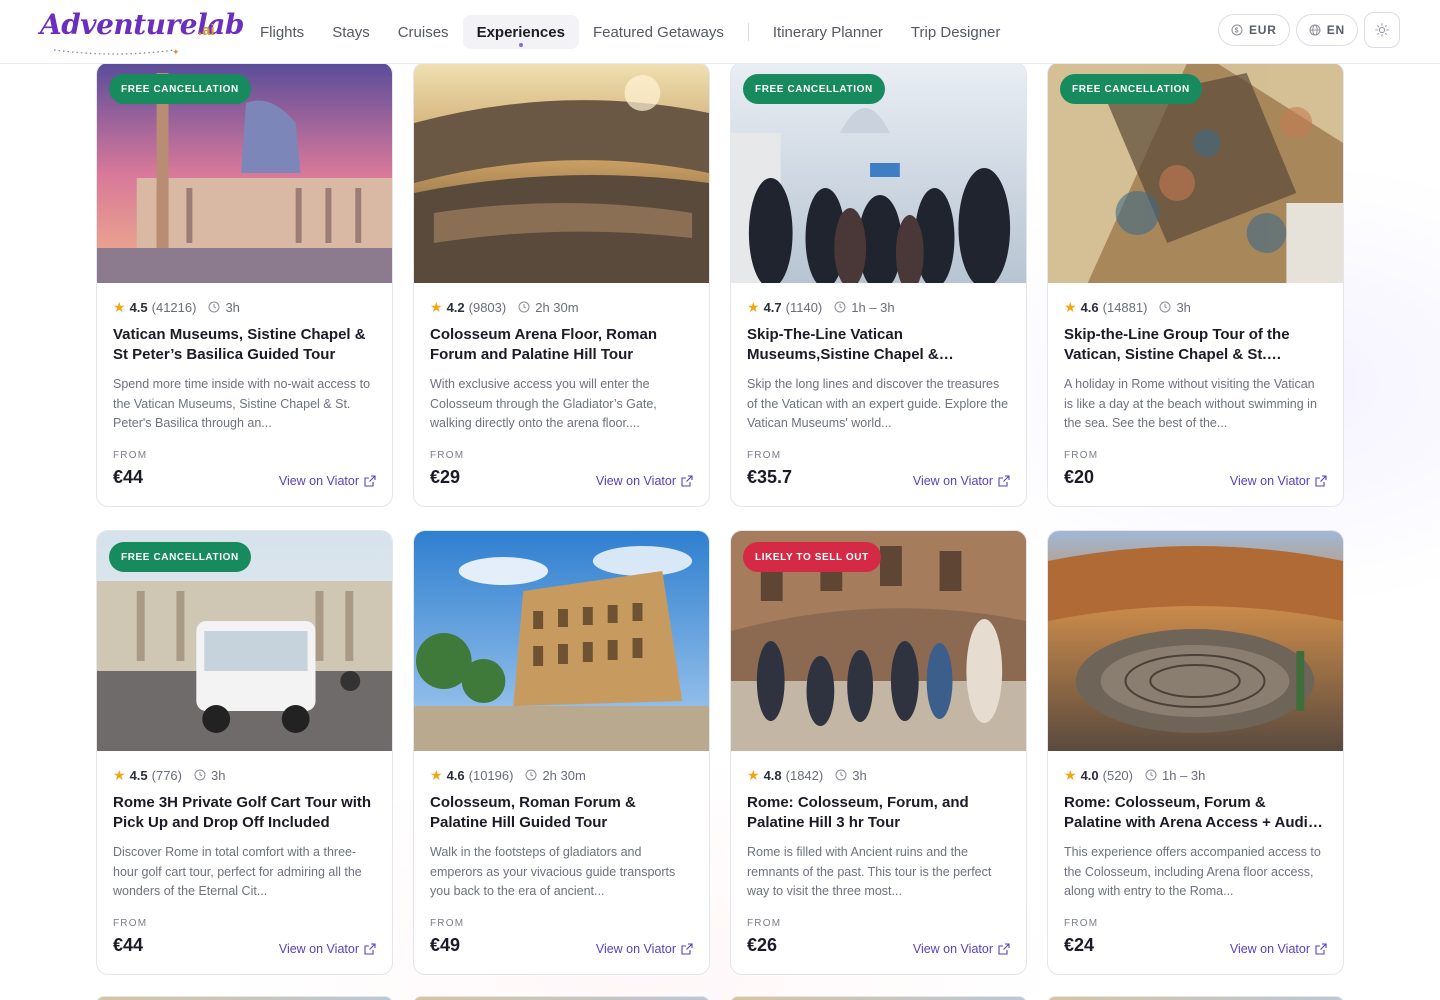 This screenshot has height=1000, width=1440. What do you see at coordinates (445, 945) in the screenshot?
I see `price: €49` at bounding box center [445, 945].